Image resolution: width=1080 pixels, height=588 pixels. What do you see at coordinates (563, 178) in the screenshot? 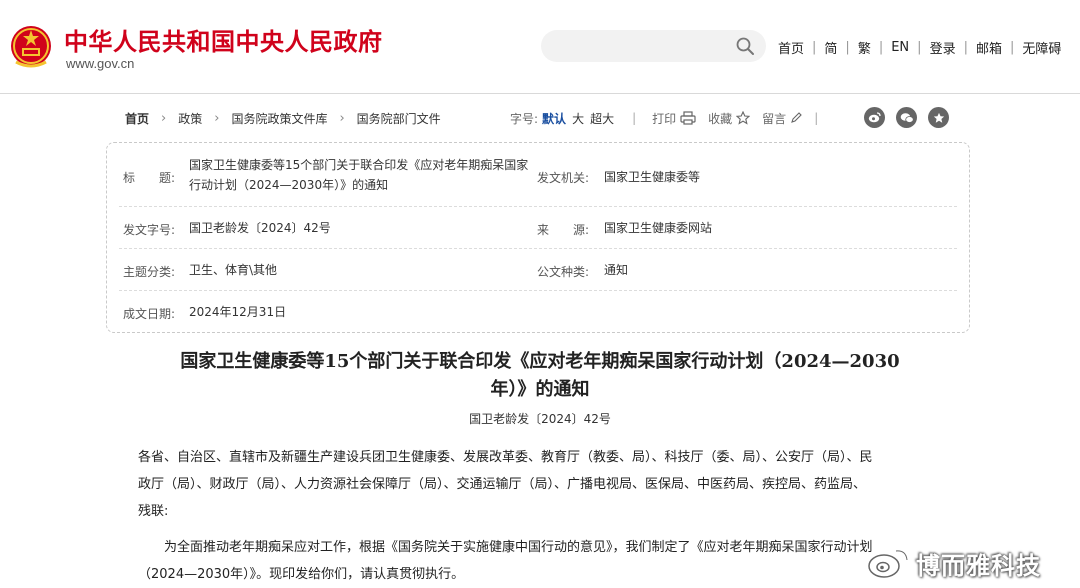
I see `meta-issuer-label: 发文机关:` at bounding box center [563, 178].